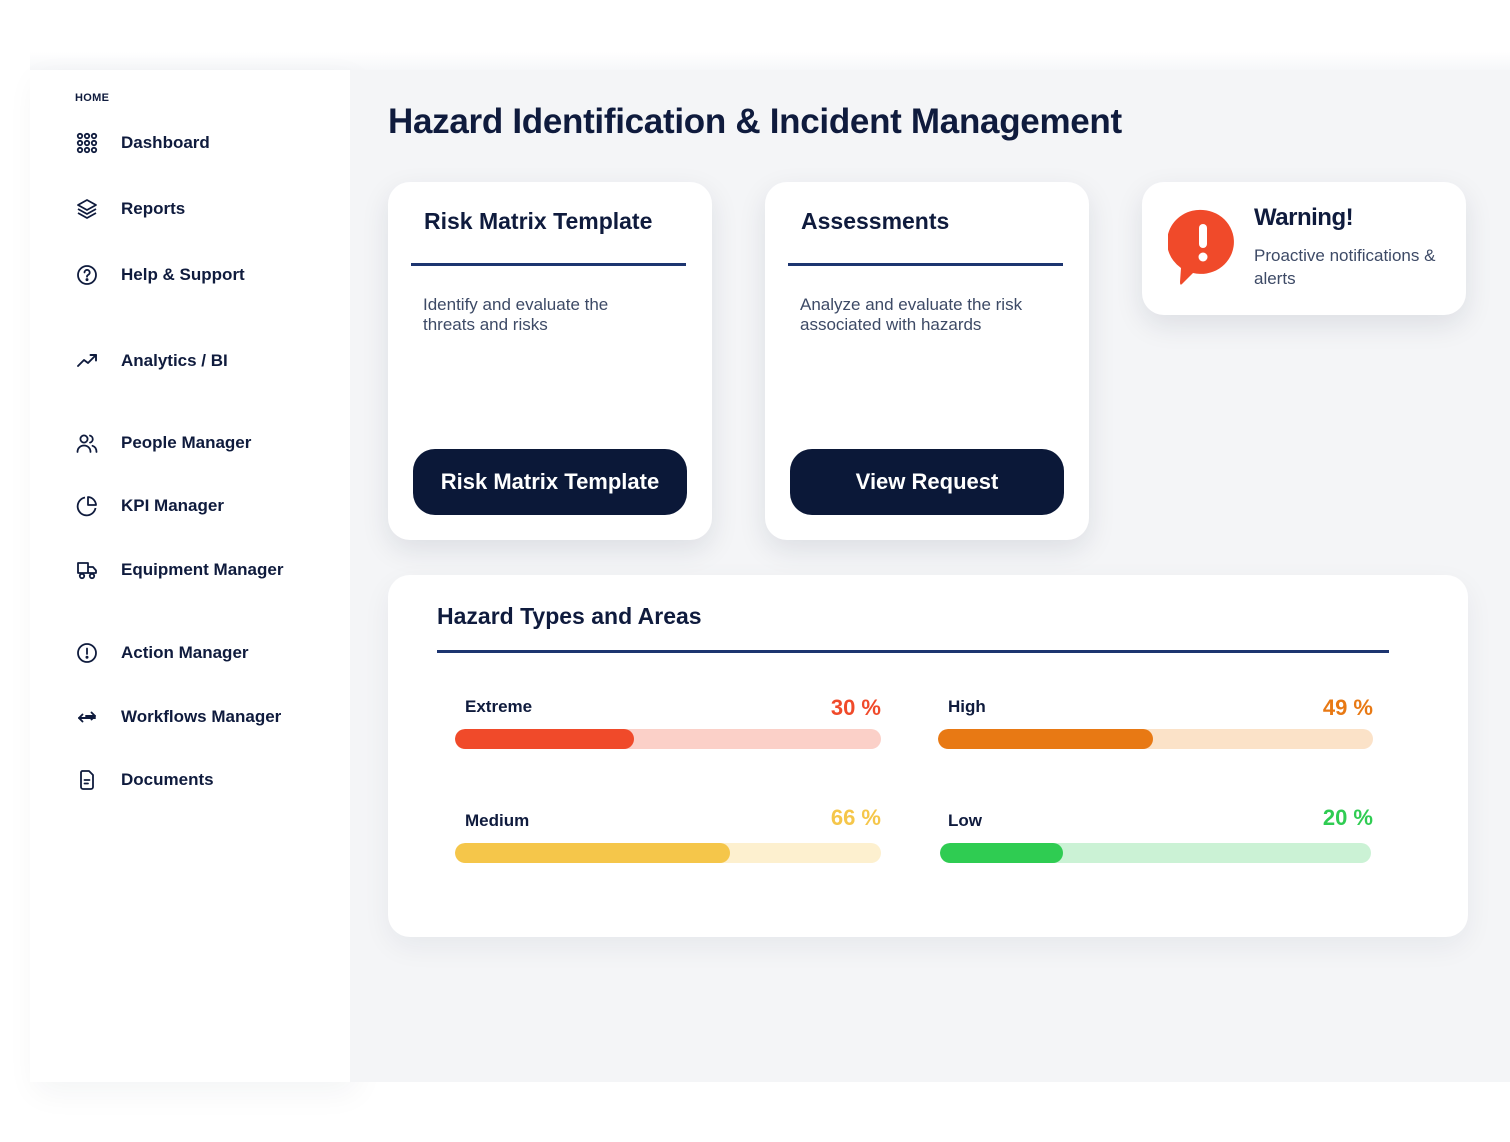 Image resolution: width=1510 pixels, height=1142 pixels. I want to click on users-icon, so click(87, 443).